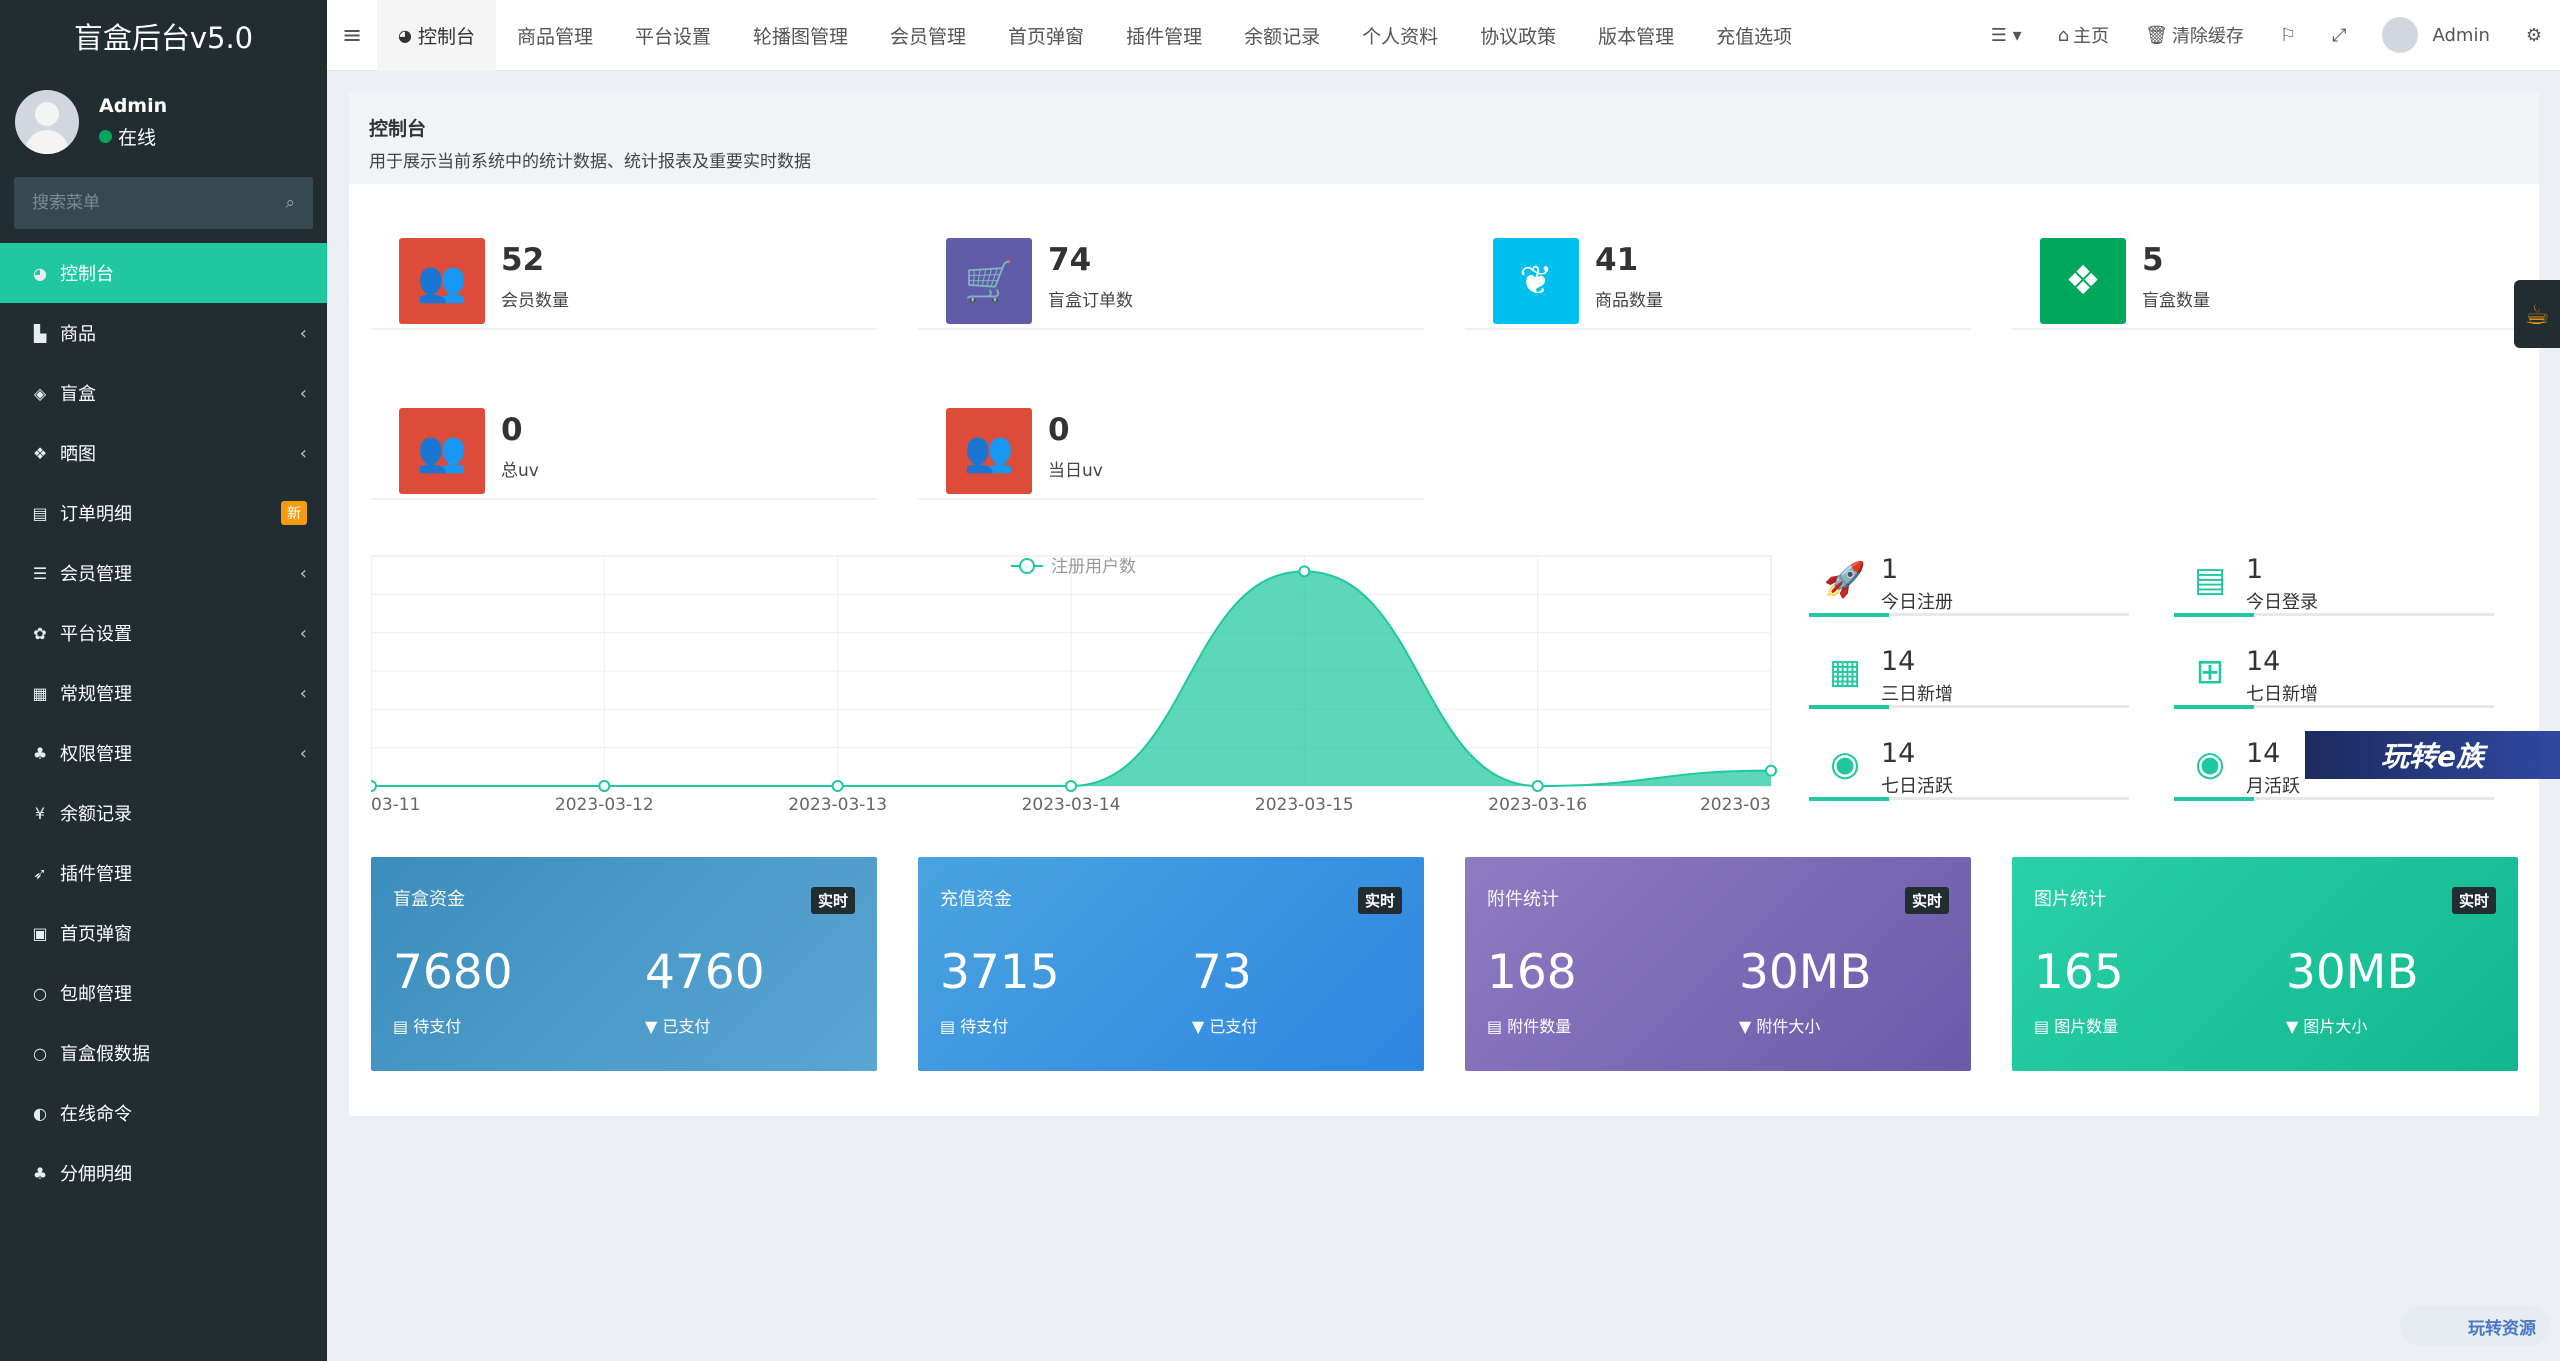 This screenshot has height=1361, width=2560. Describe the element at coordinates (40, 813) in the screenshot. I see `menu-icon: ¥` at that location.